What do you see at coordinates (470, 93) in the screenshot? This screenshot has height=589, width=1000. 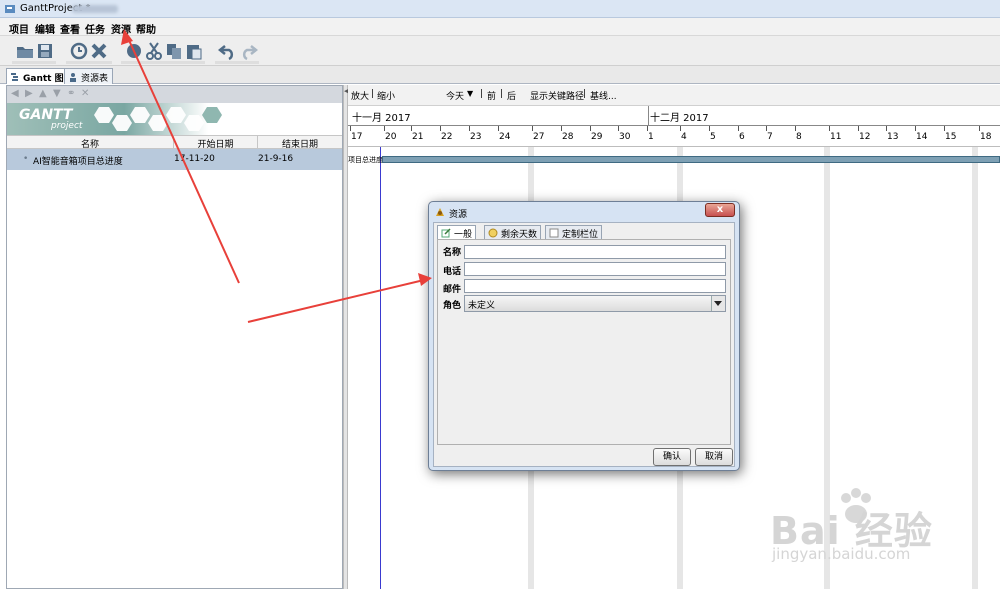 I see `today-dropdown-icon: ▼` at bounding box center [470, 93].